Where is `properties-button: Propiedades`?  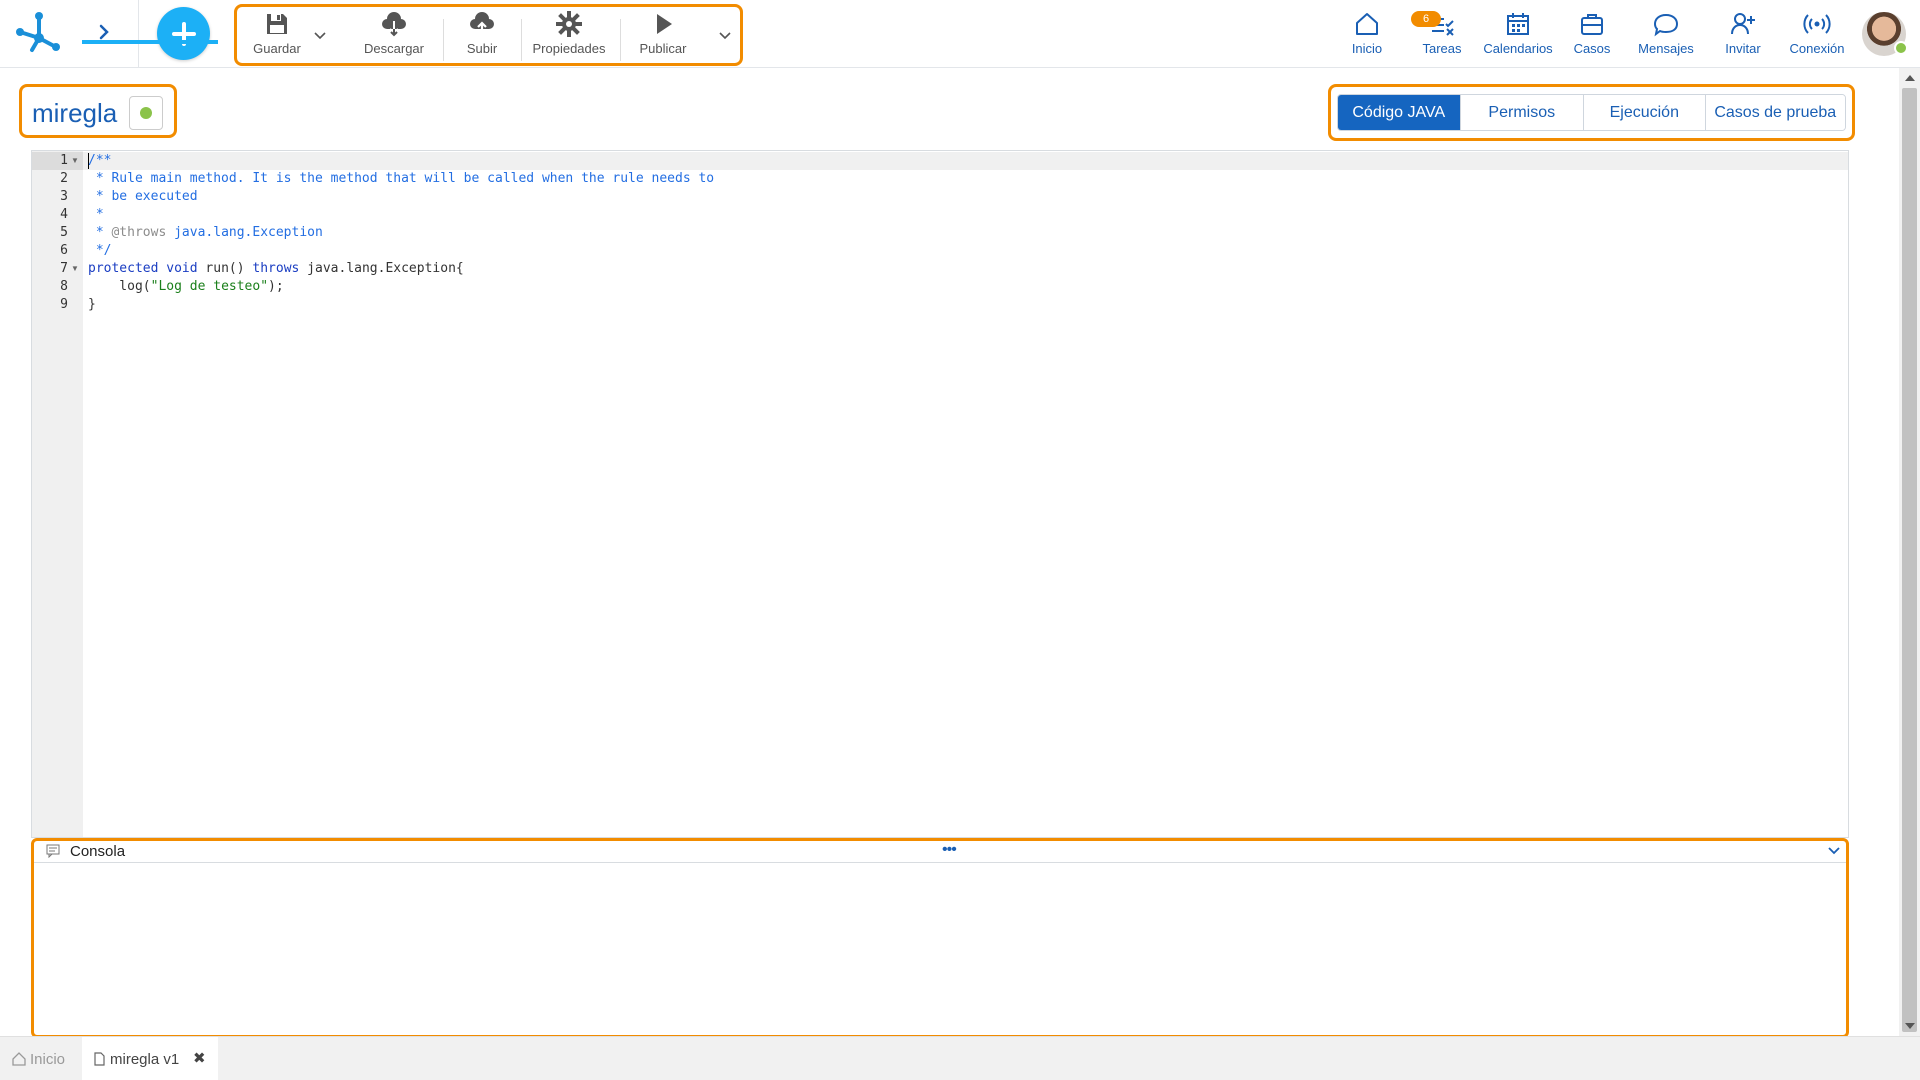 properties-button: Propiedades is located at coordinates (569, 36).